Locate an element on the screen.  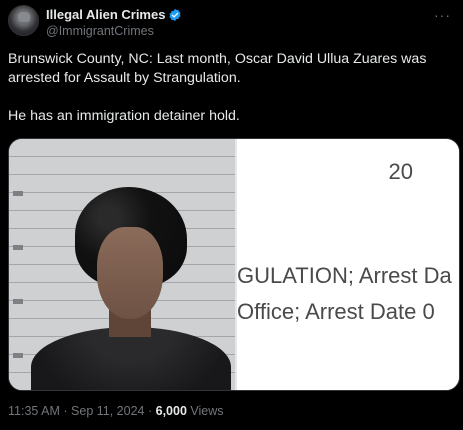
document-line-1: GULATION; Arrest Da is located at coordinates (344, 275).